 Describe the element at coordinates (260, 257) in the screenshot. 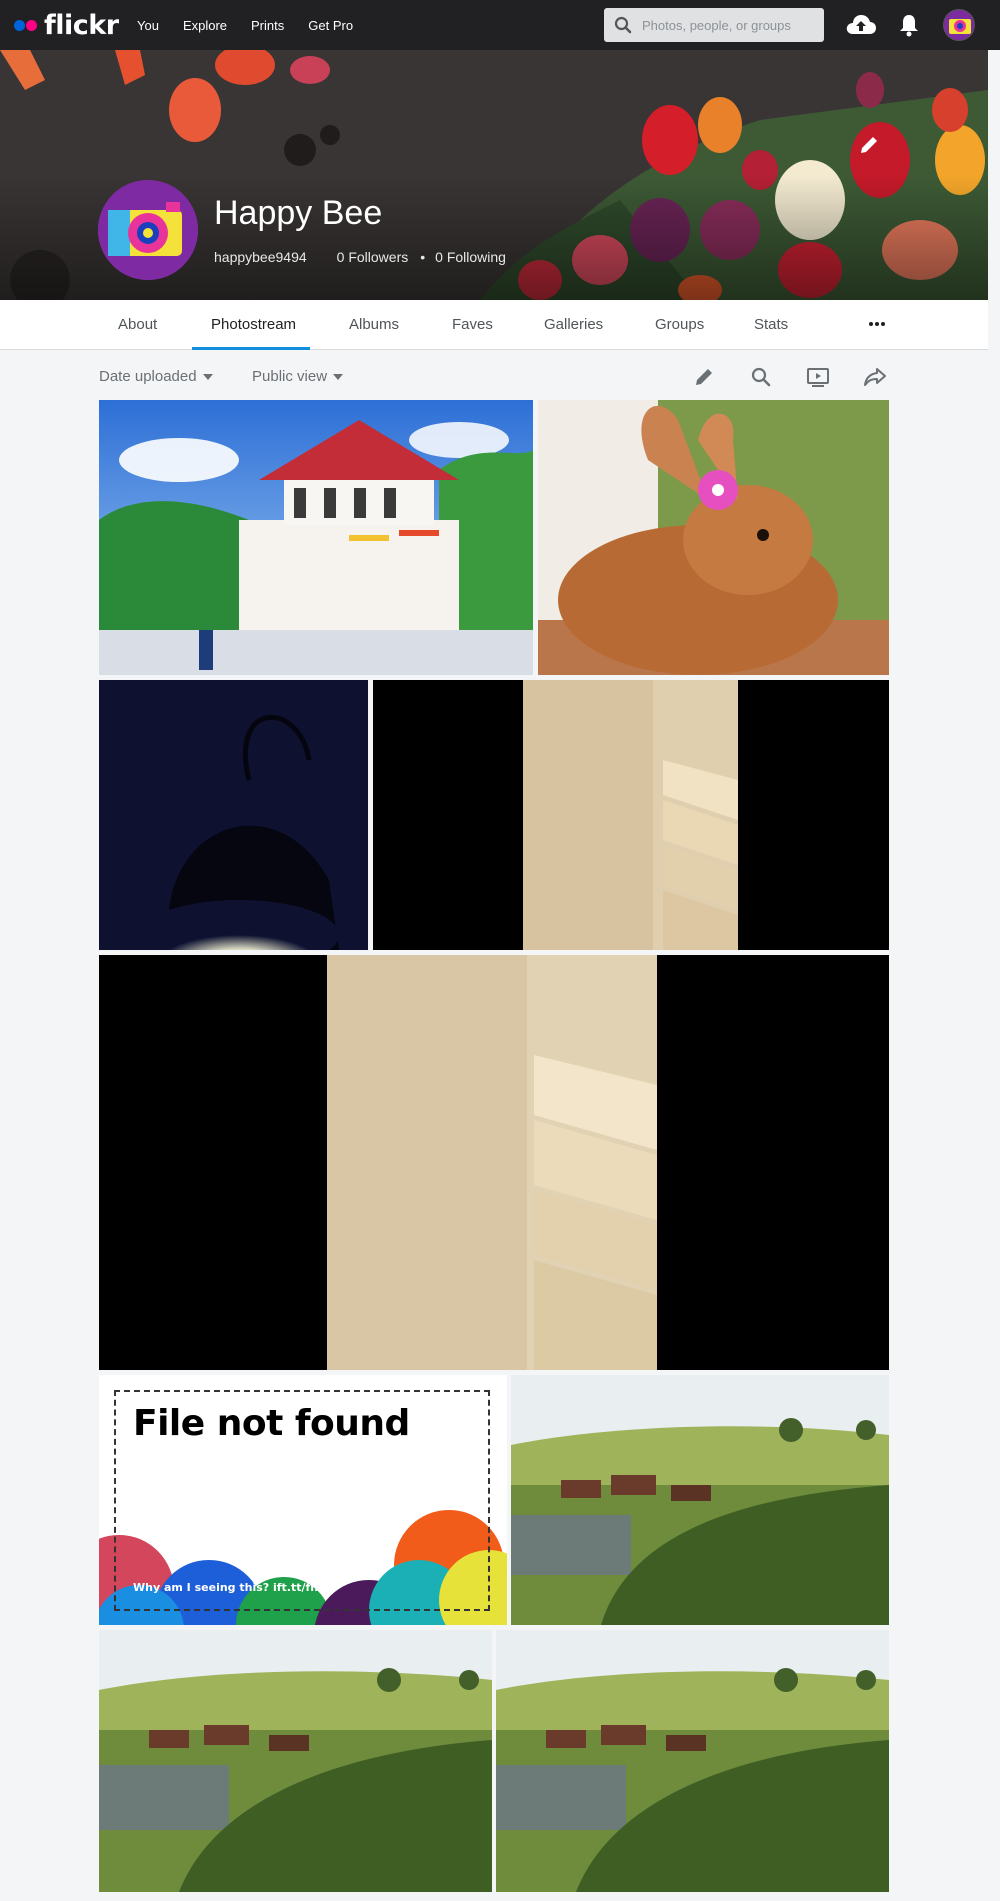

I see `profile-username: happybee9494` at that location.